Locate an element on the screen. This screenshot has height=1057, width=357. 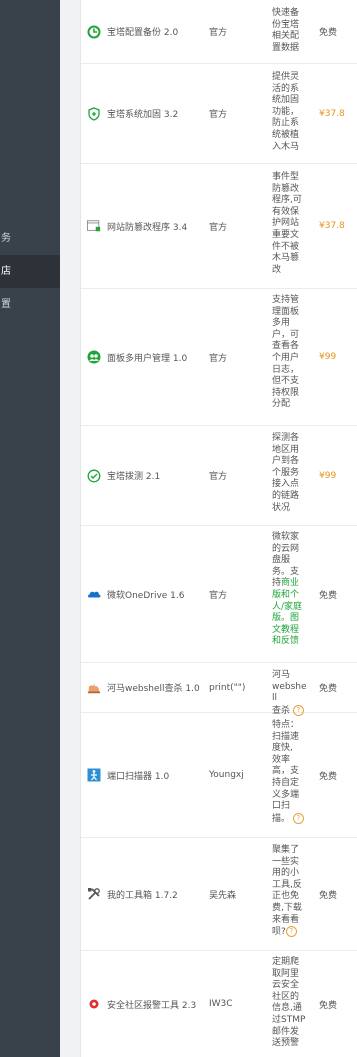
content-gutter is located at coordinates (70, 528).